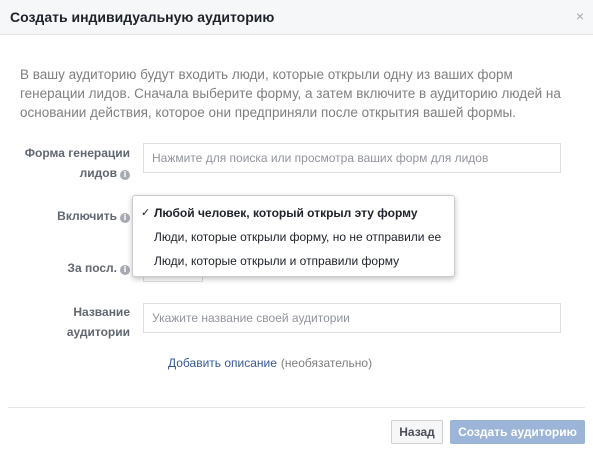 The image size is (593, 452). What do you see at coordinates (146, 213) in the screenshot?
I see `check-icon: ✓` at bounding box center [146, 213].